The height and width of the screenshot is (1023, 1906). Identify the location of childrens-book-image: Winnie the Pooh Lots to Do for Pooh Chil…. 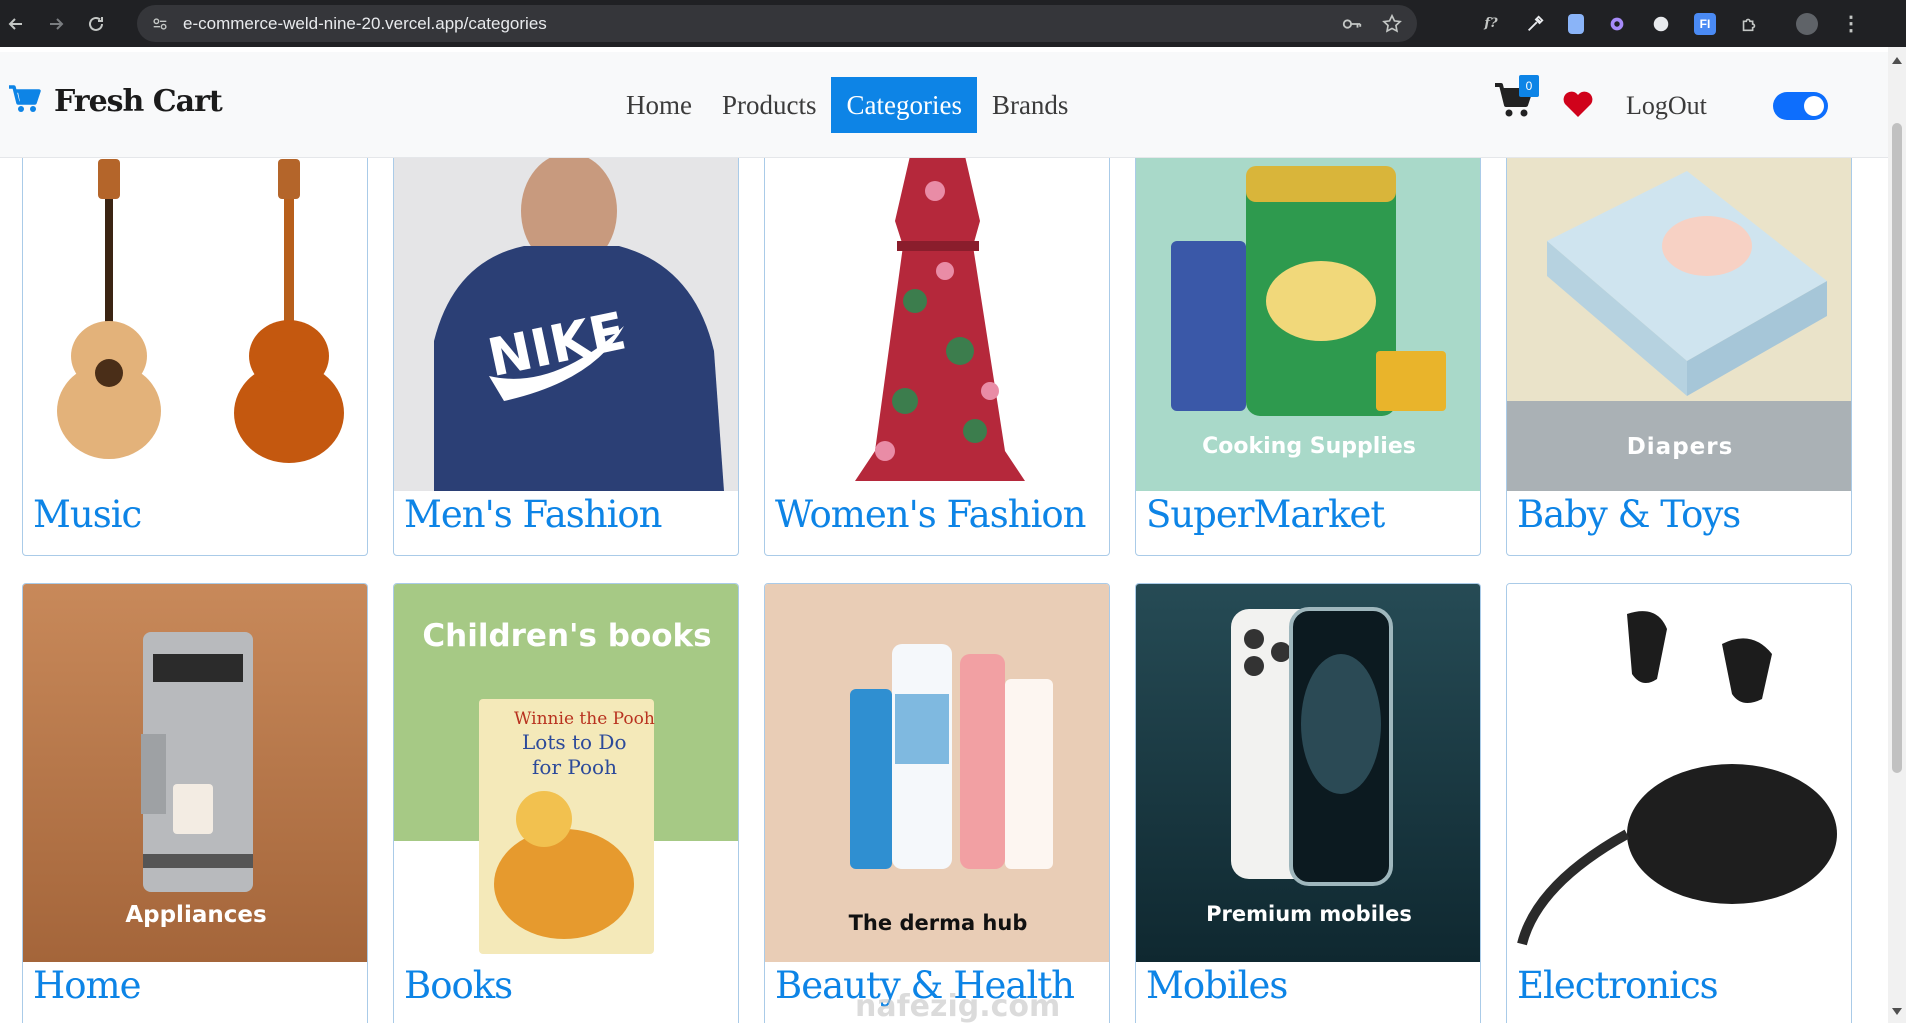
(566, 773).